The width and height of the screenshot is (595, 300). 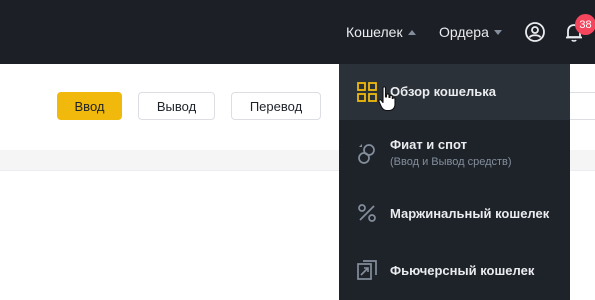 What do you see at coordinates (176, 106) in the screenshot?
I see `withdraw-button: Вывод` at bounding box center [176, 106].